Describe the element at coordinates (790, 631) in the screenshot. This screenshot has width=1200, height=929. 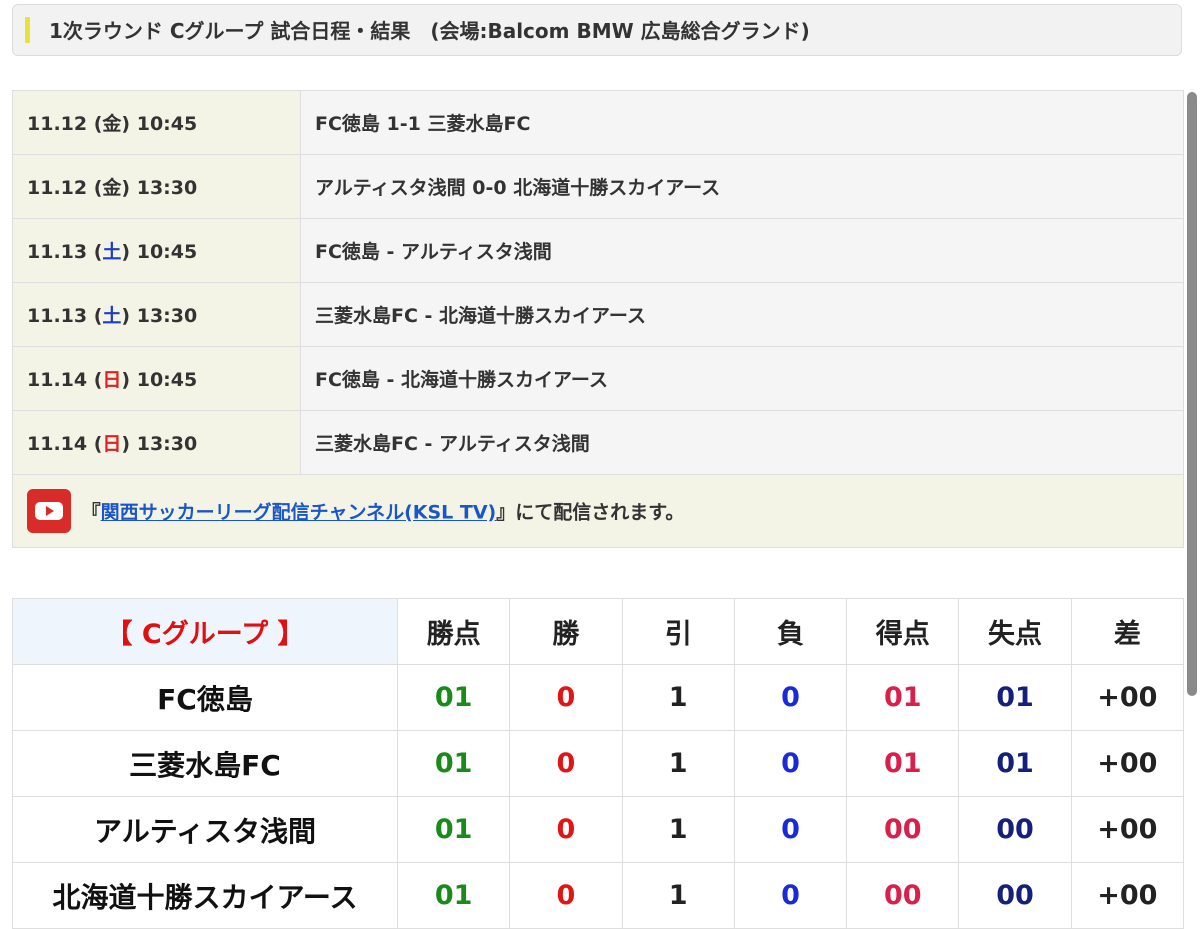
I see `standings-col-header: 負` at that location.